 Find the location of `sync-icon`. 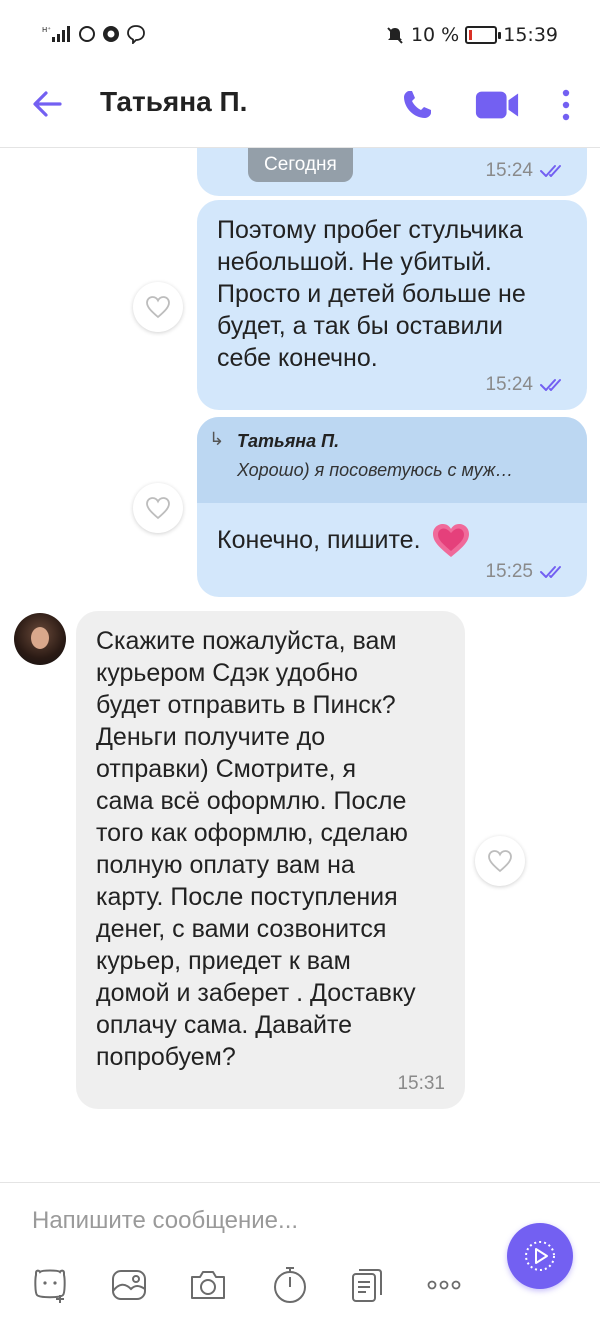

sync-icon is located at coordinates (87, 34).